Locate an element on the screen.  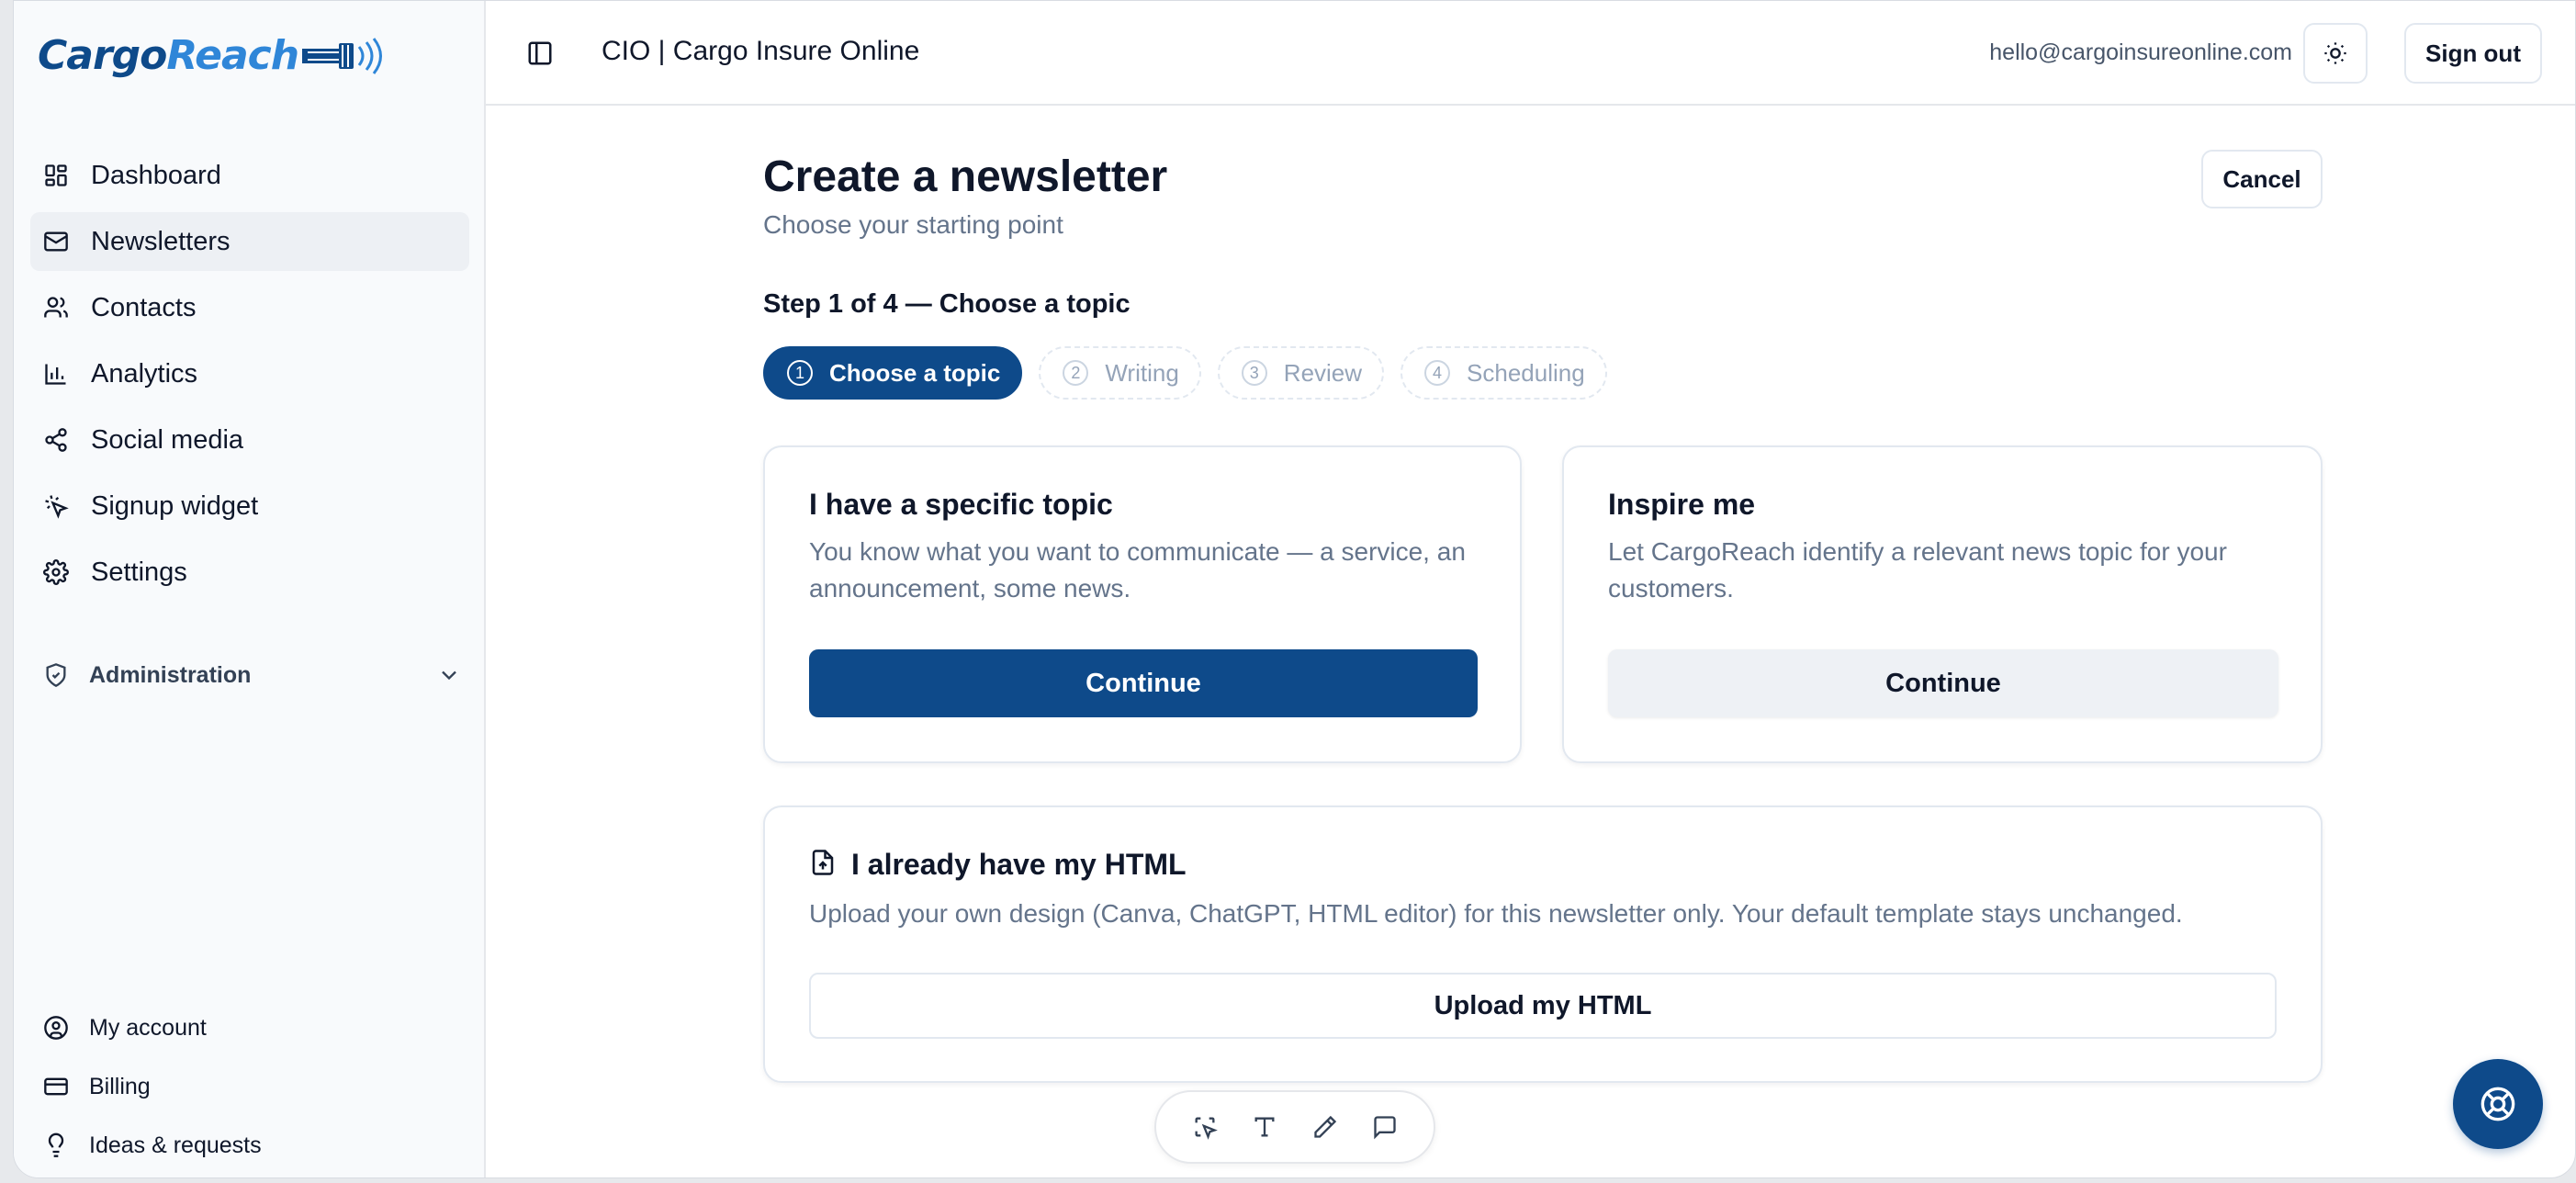
logo-signal-icon is located at coordinates (342, 55).